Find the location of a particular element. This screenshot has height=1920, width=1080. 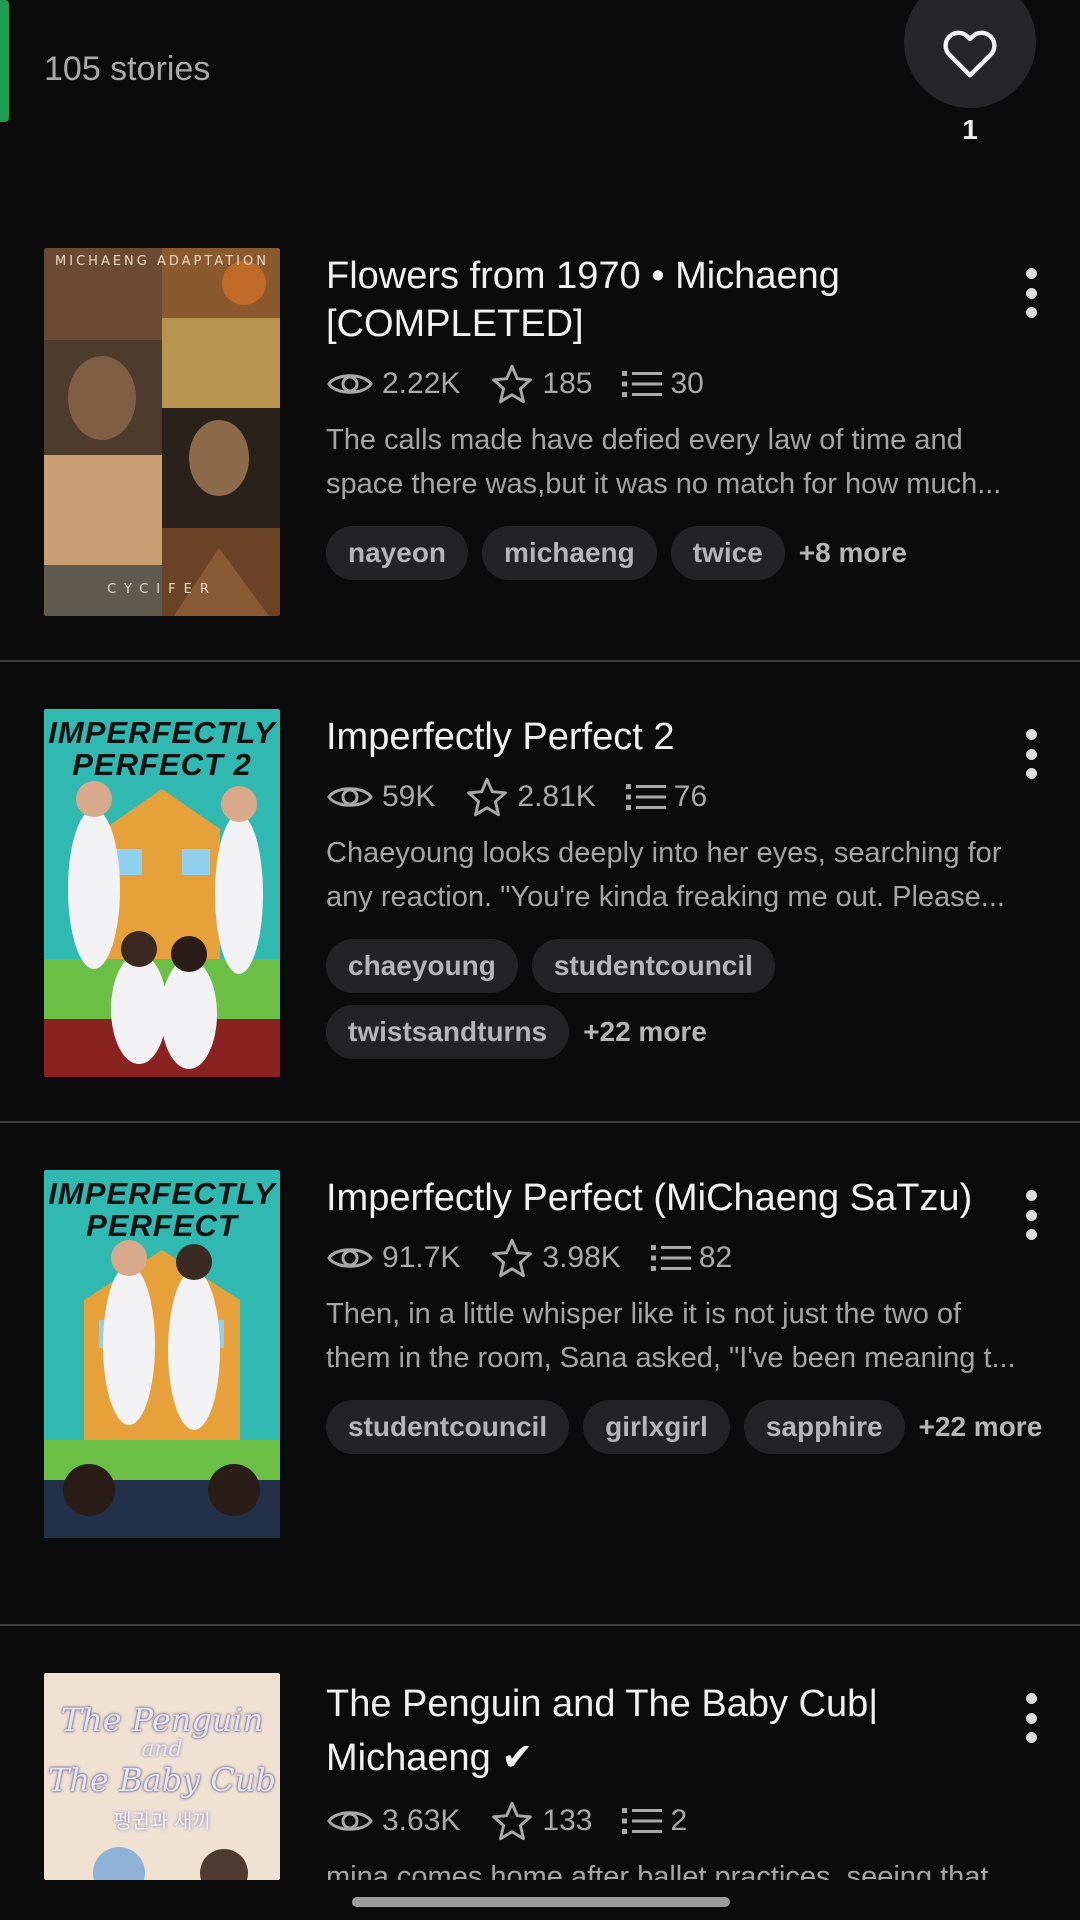

story-stats: 2.22K 185 30 is located at coordinates (681, 384).